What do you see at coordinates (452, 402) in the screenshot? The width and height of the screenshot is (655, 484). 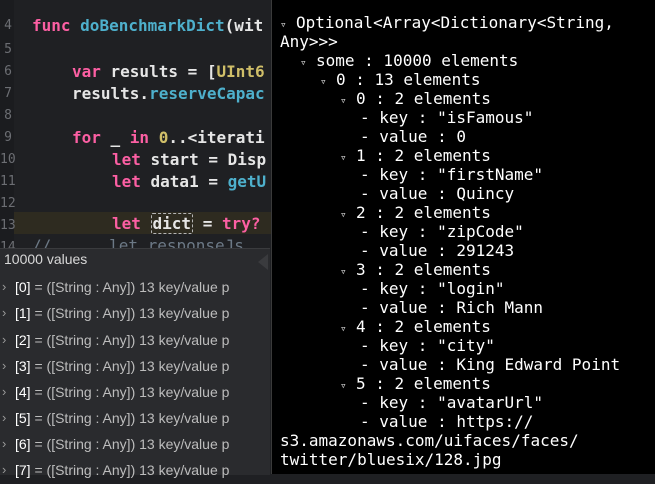 I see `tree-leaf-key: - key : "avatarUrl"` at bounding box center [452, 402].